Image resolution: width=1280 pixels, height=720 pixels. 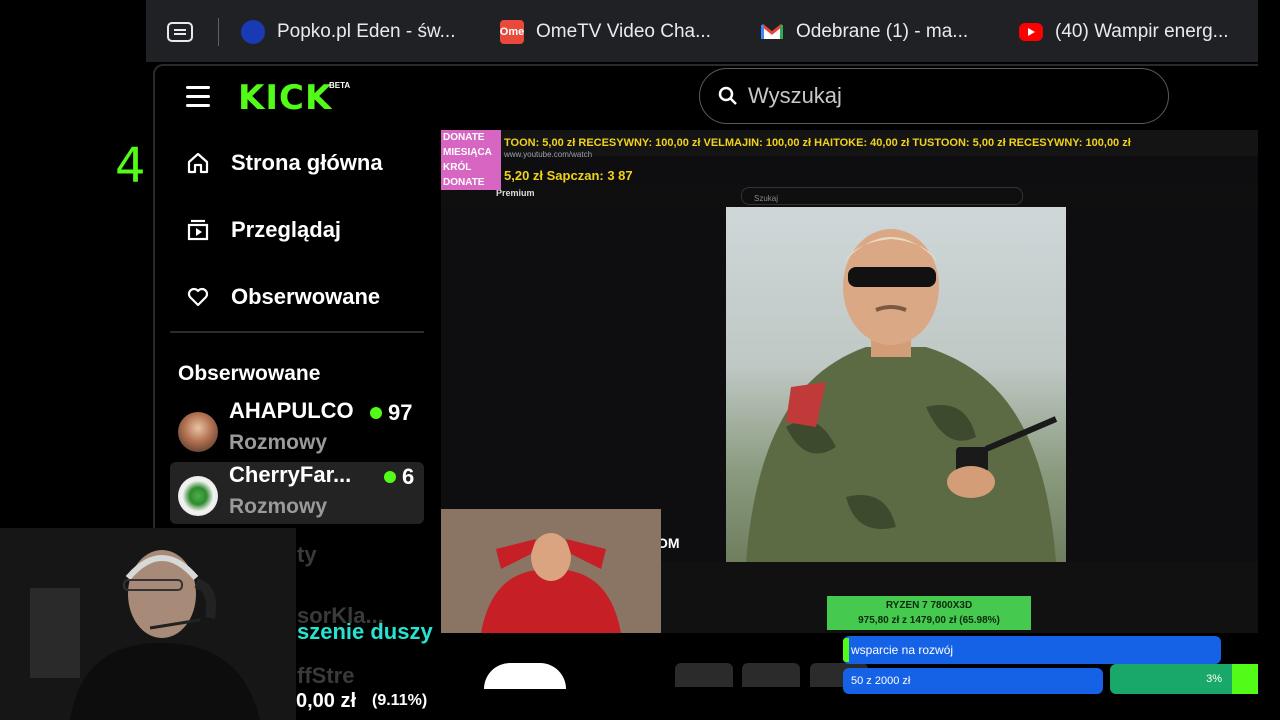 I want to click on nav-following: Obserwowane, so click(x=283, y=297).